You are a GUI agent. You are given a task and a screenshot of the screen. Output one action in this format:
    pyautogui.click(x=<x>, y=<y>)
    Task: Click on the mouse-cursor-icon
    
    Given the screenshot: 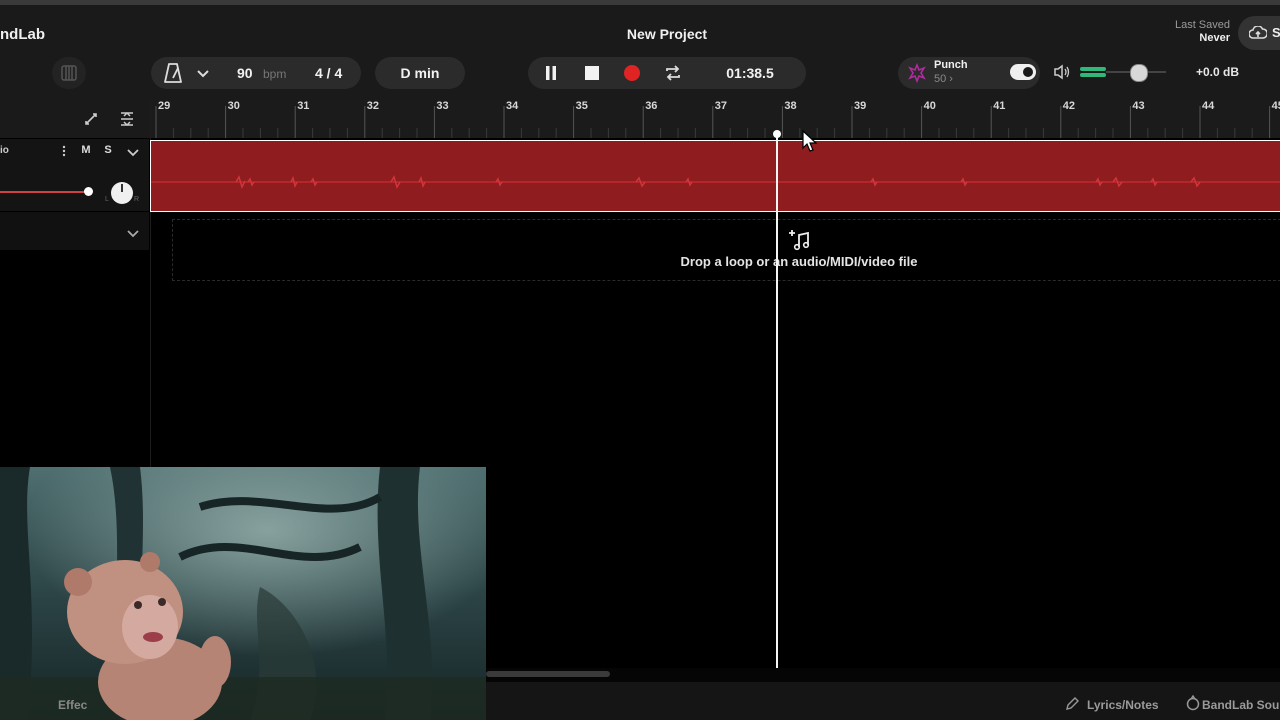 What is the action you would take?
    pyautogui.click(x=810, y=144)
    